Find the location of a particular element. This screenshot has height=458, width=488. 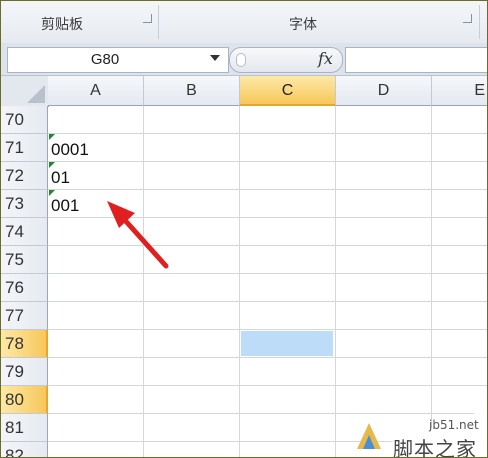

arrow-shaft is located at coordinates (144, 242).